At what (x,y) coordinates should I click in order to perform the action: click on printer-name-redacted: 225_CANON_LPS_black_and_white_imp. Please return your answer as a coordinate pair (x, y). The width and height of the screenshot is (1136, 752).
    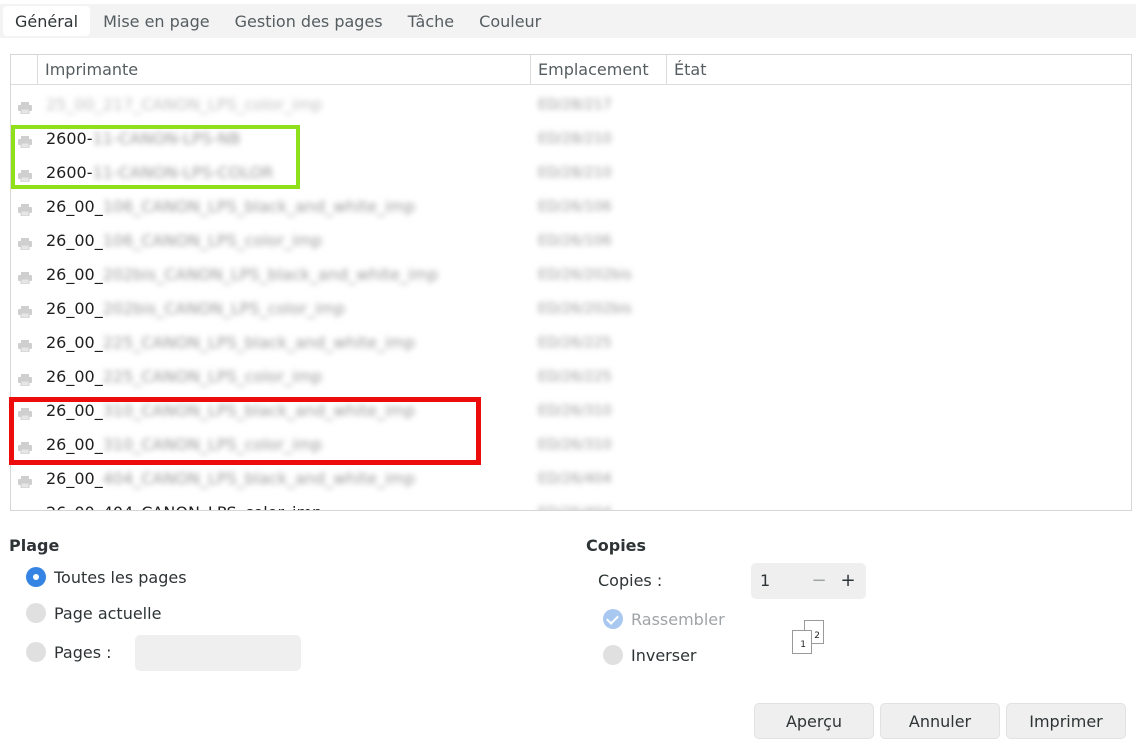
    Looking at the image, I should click on (259, 342).